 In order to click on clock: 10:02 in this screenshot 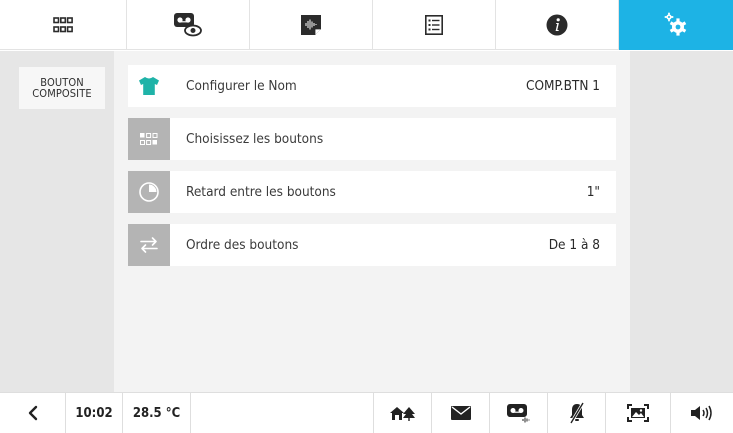, I will do `click(94, 413)`.